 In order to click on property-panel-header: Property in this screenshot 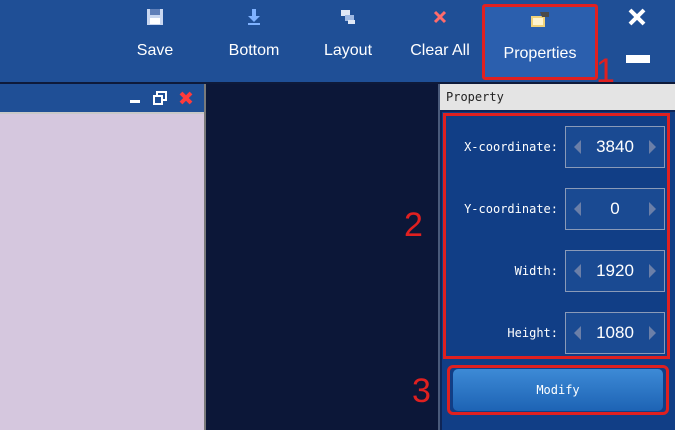, I will do `click(557, 97)`.